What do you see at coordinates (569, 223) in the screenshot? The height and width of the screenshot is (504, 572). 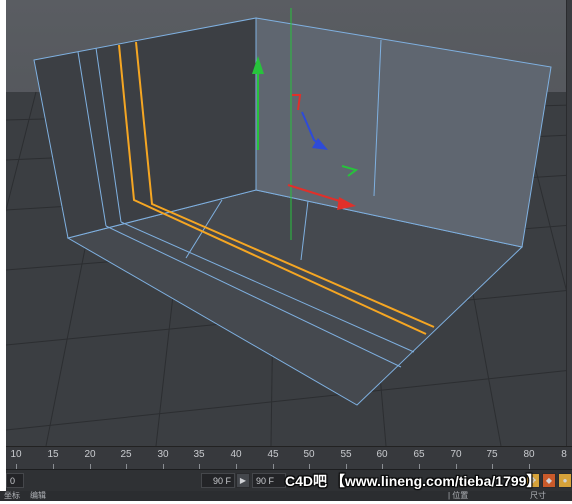 I see `right-side-panel` at bounding box center [569, 223].